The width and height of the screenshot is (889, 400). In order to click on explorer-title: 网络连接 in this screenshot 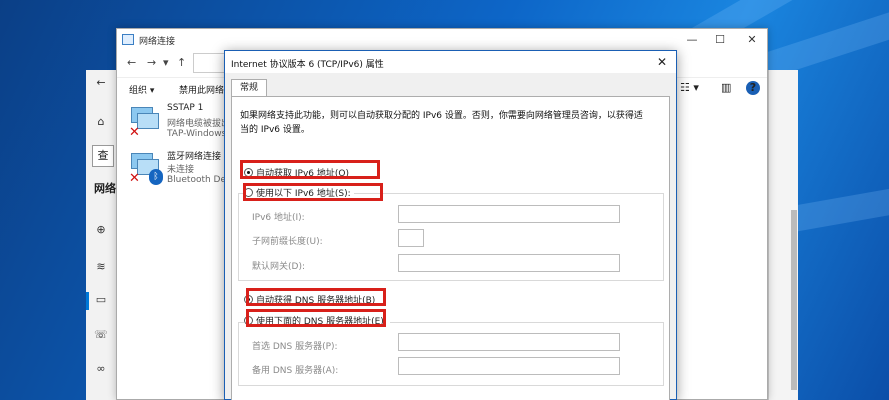, I will do `click(157, 42)`.